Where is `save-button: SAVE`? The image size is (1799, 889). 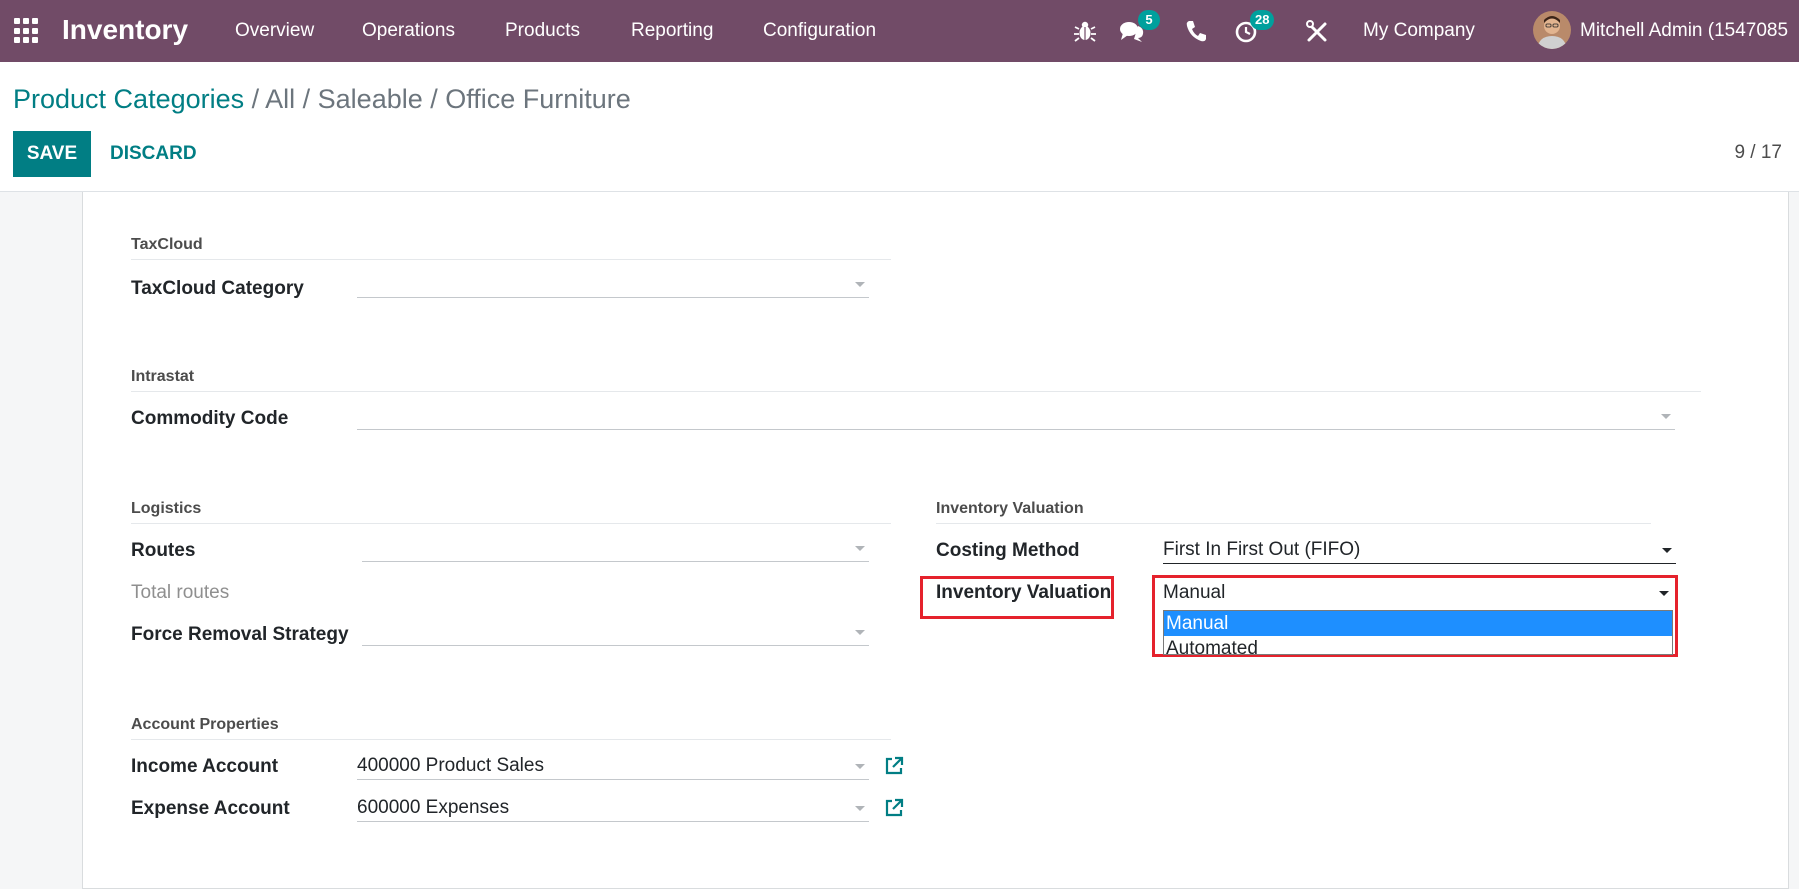 save-button: SAVE is located at coordinates (52, 154).